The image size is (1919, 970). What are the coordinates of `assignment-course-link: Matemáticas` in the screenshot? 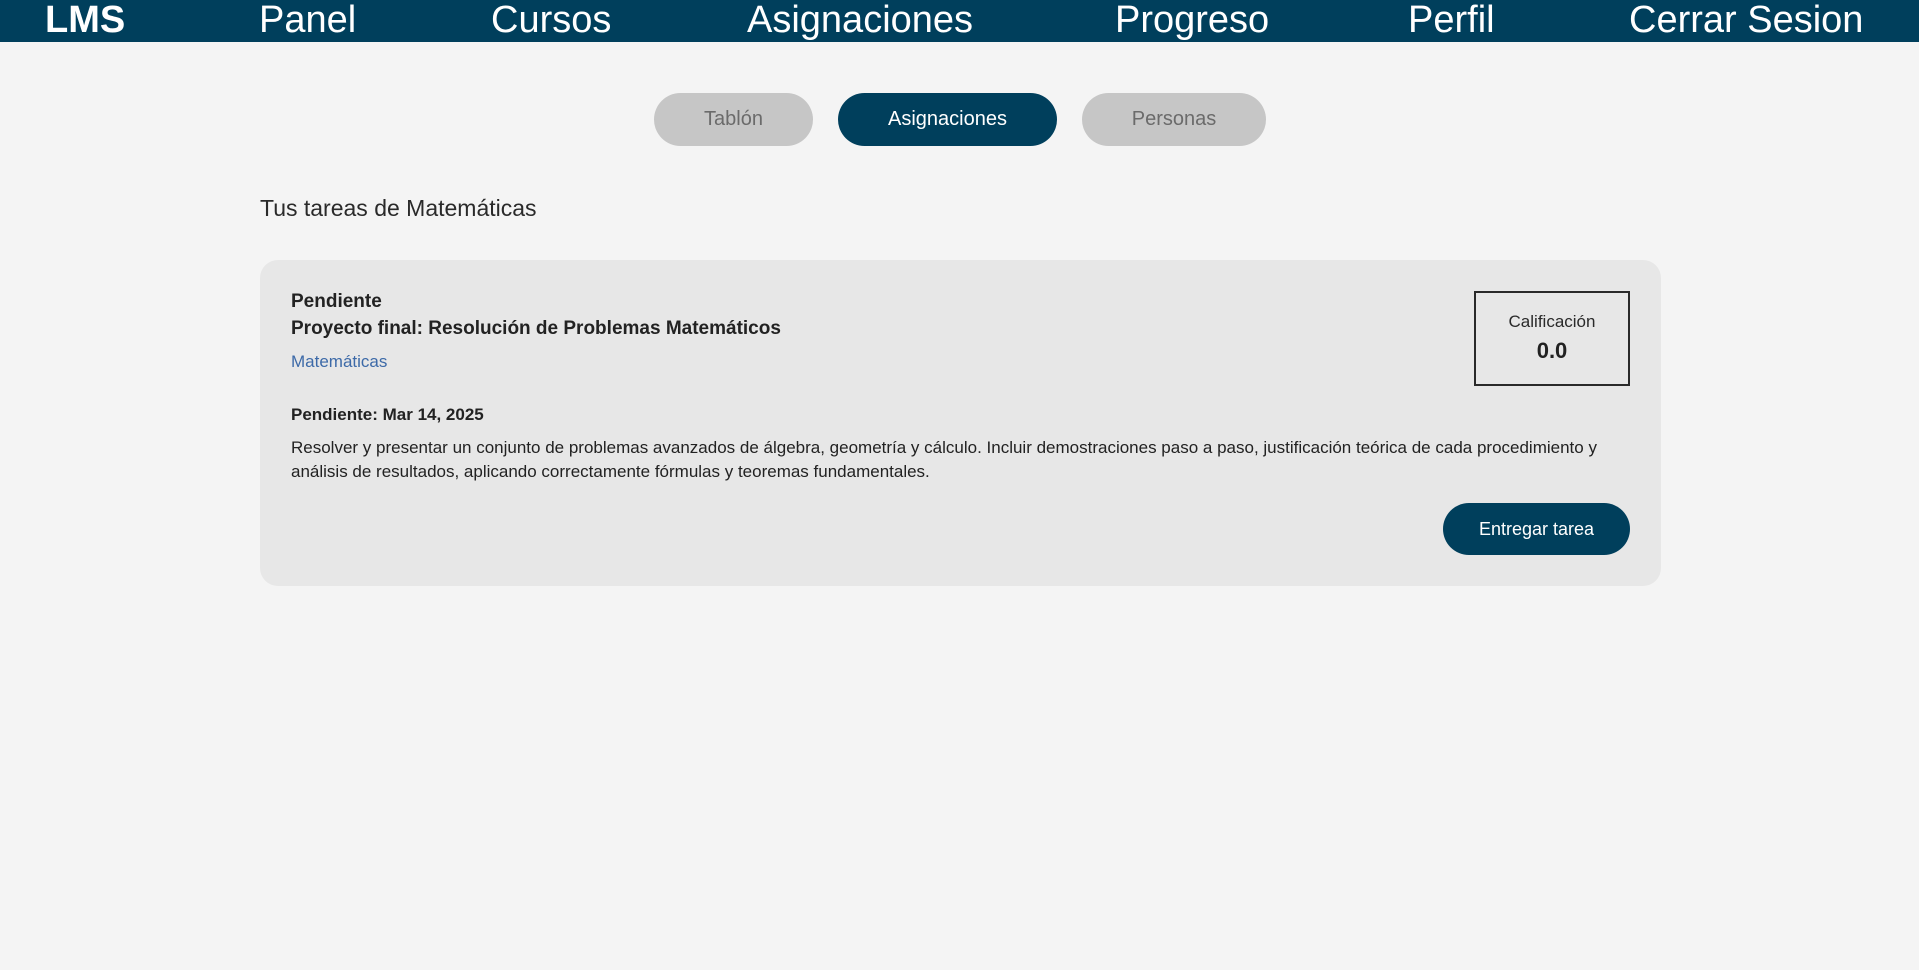 It's located at (339, 362).